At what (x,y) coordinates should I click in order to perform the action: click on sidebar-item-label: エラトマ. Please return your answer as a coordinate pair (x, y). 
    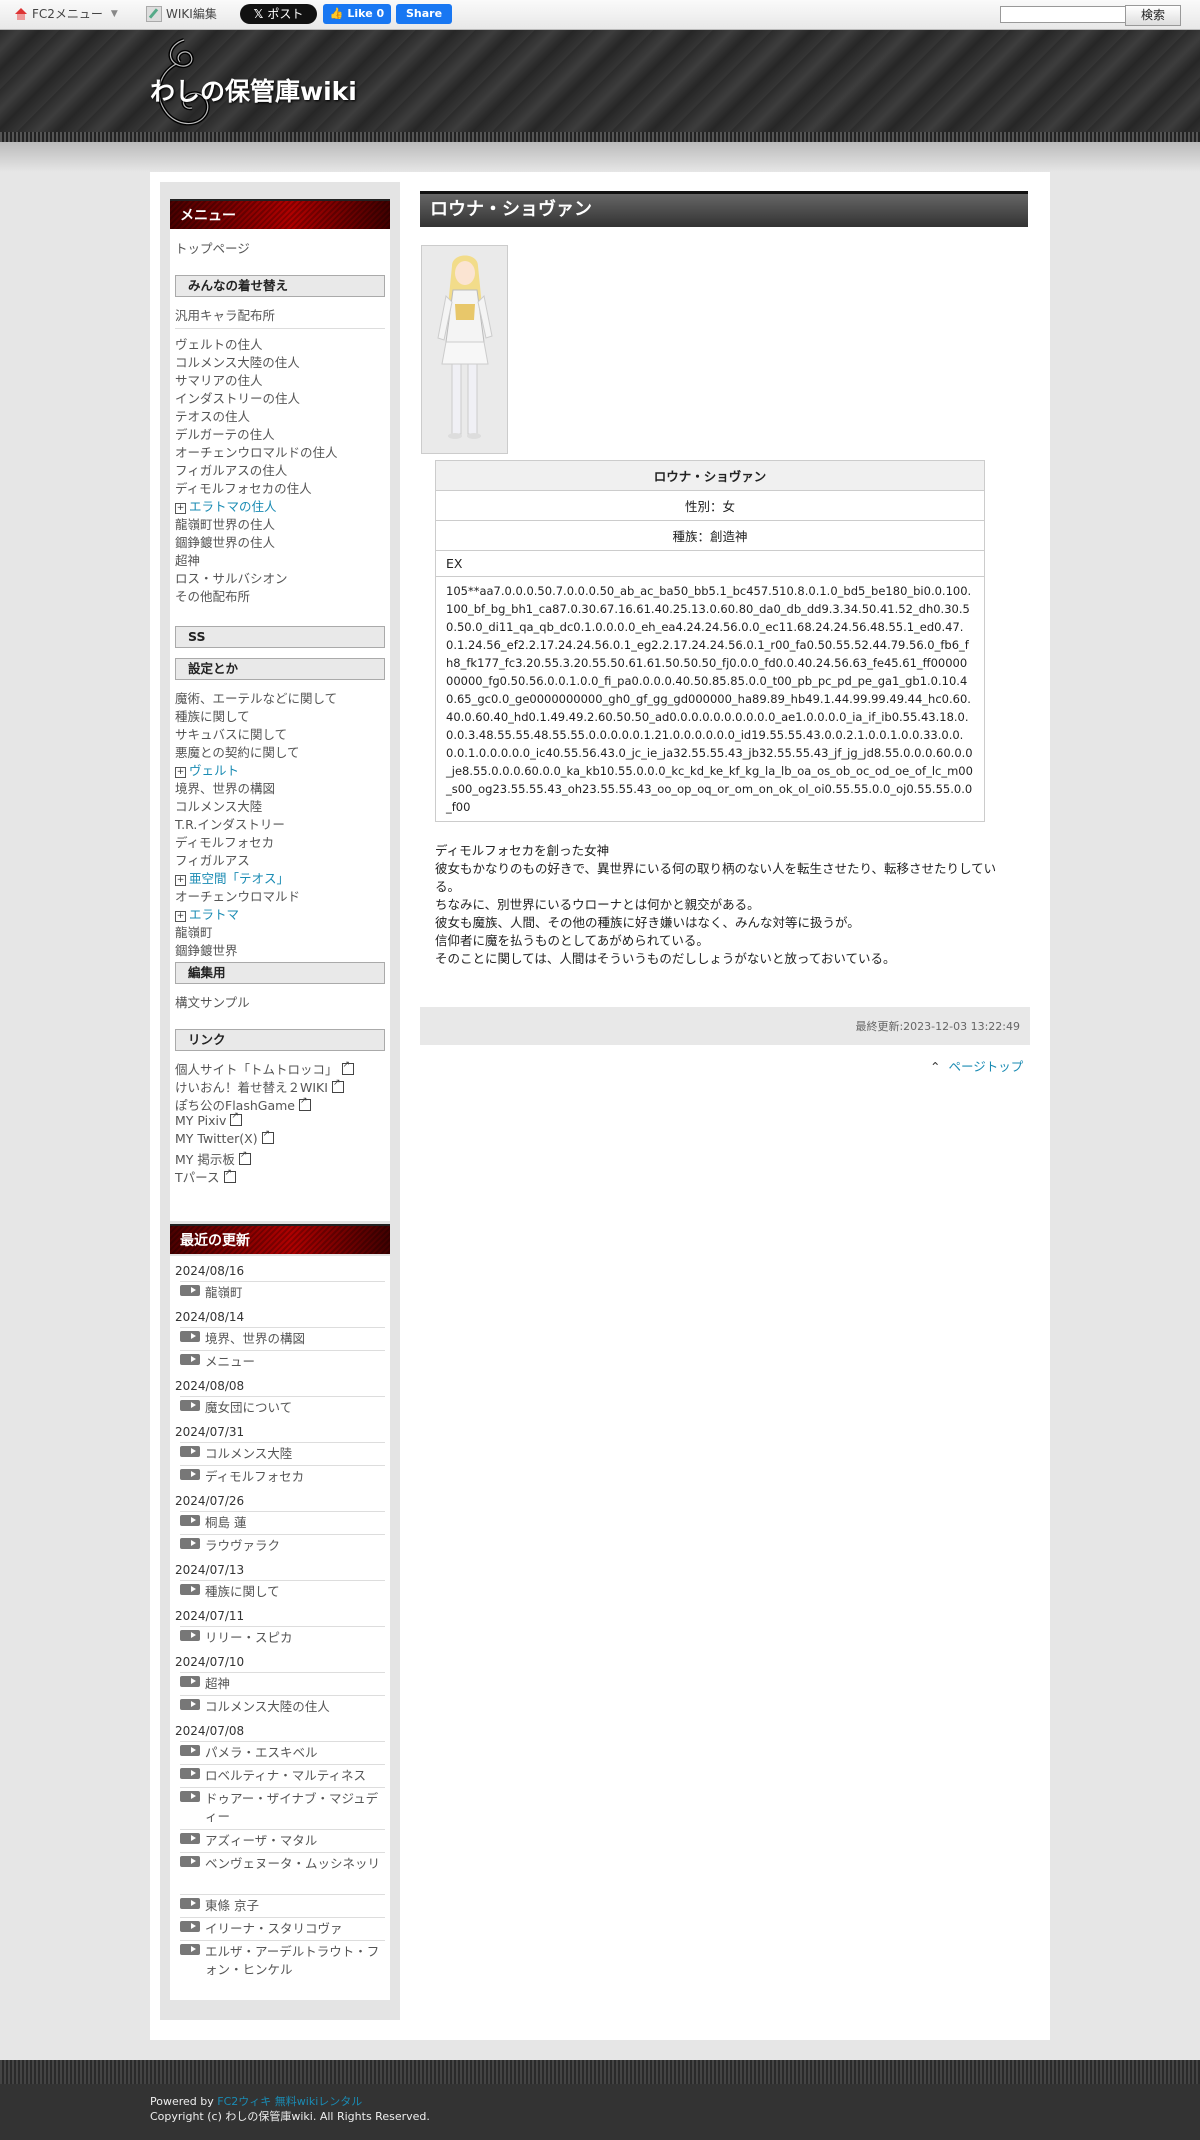
    Looking at the image, I should click on (214, 914).